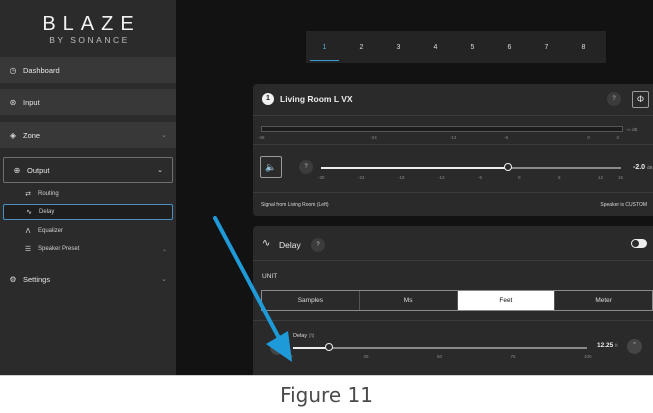 The height and width of the screenshot is (413, 653). Describe the element at coordinates (51, 231) in the screenshot. I see `sidebar-subitem-label: Equalizer` at that location.